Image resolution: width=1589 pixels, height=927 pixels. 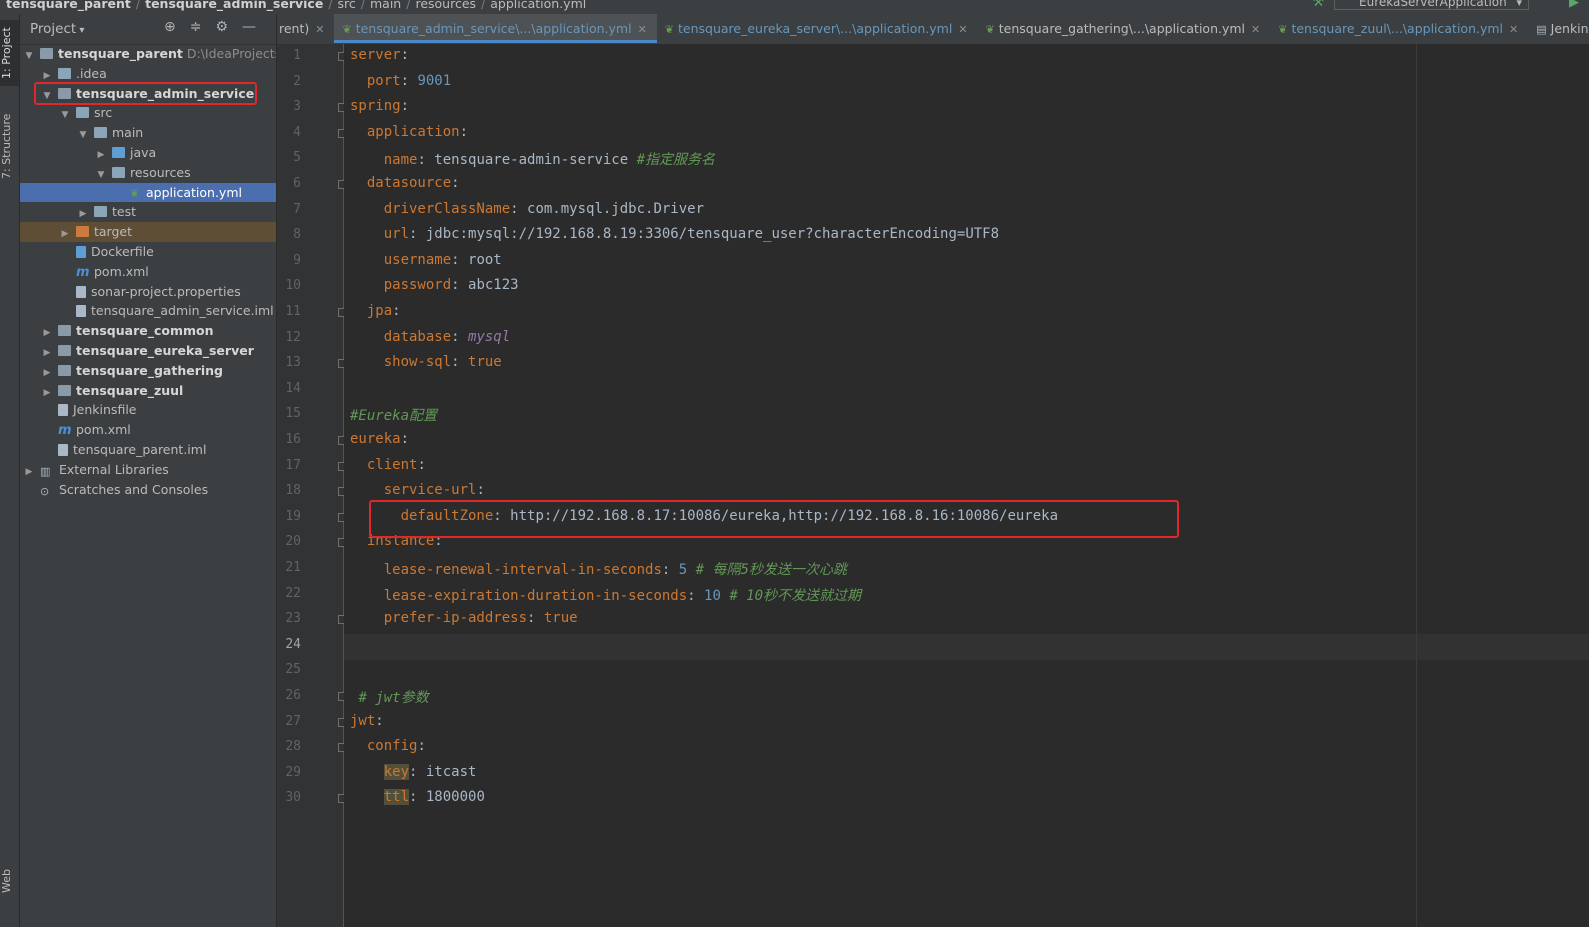 I want to click on line-number: 10, so click(x=293, y=286).